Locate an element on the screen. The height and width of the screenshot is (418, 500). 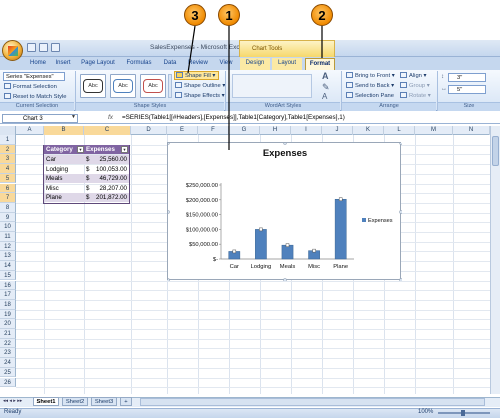
callout-3-line is located at coordinates (191, 49).